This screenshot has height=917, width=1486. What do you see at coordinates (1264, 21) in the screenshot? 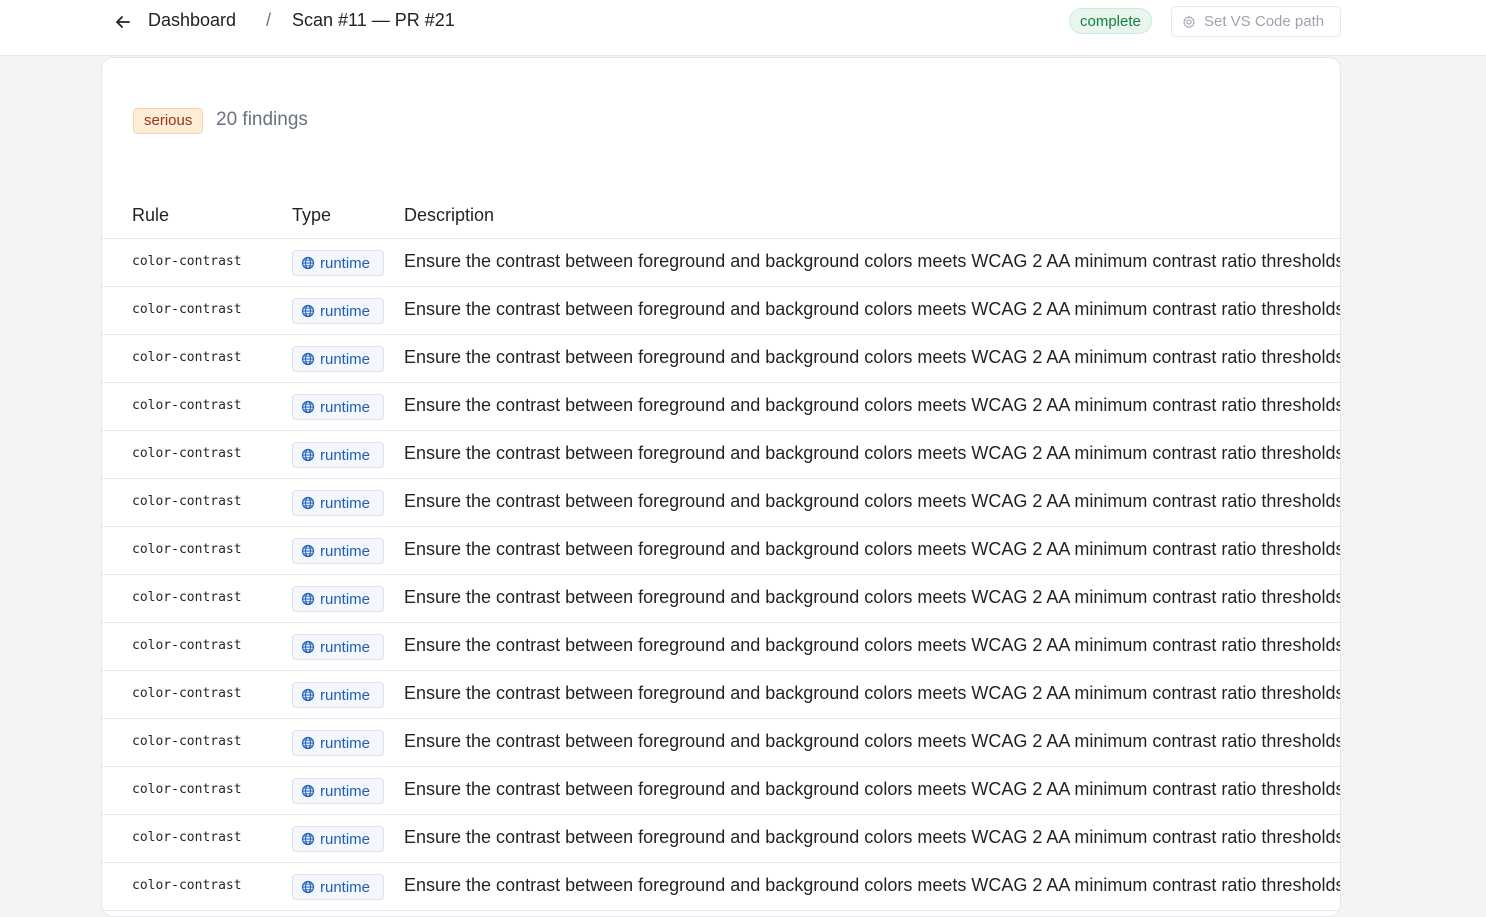
I see `set-vscode-path-label: Set VS Code path` at bounding box center [1264, 21].